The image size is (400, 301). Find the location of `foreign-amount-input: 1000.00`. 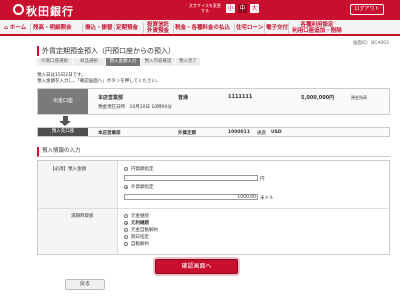

foreign-amount-input: 1000.00 is located at coordinates (191, 197).